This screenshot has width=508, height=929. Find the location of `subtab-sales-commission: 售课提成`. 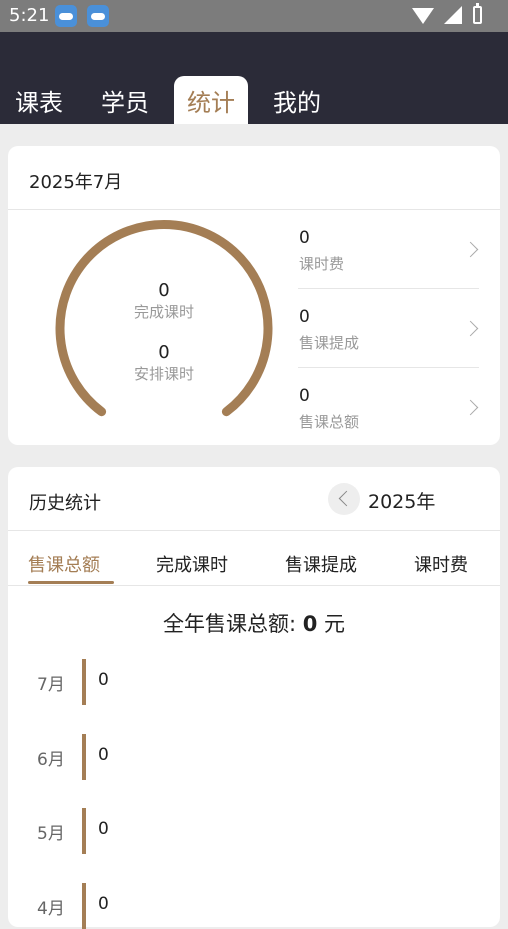

subtab-sales-commission: 售课提成 is located at coordinates (321, 564).